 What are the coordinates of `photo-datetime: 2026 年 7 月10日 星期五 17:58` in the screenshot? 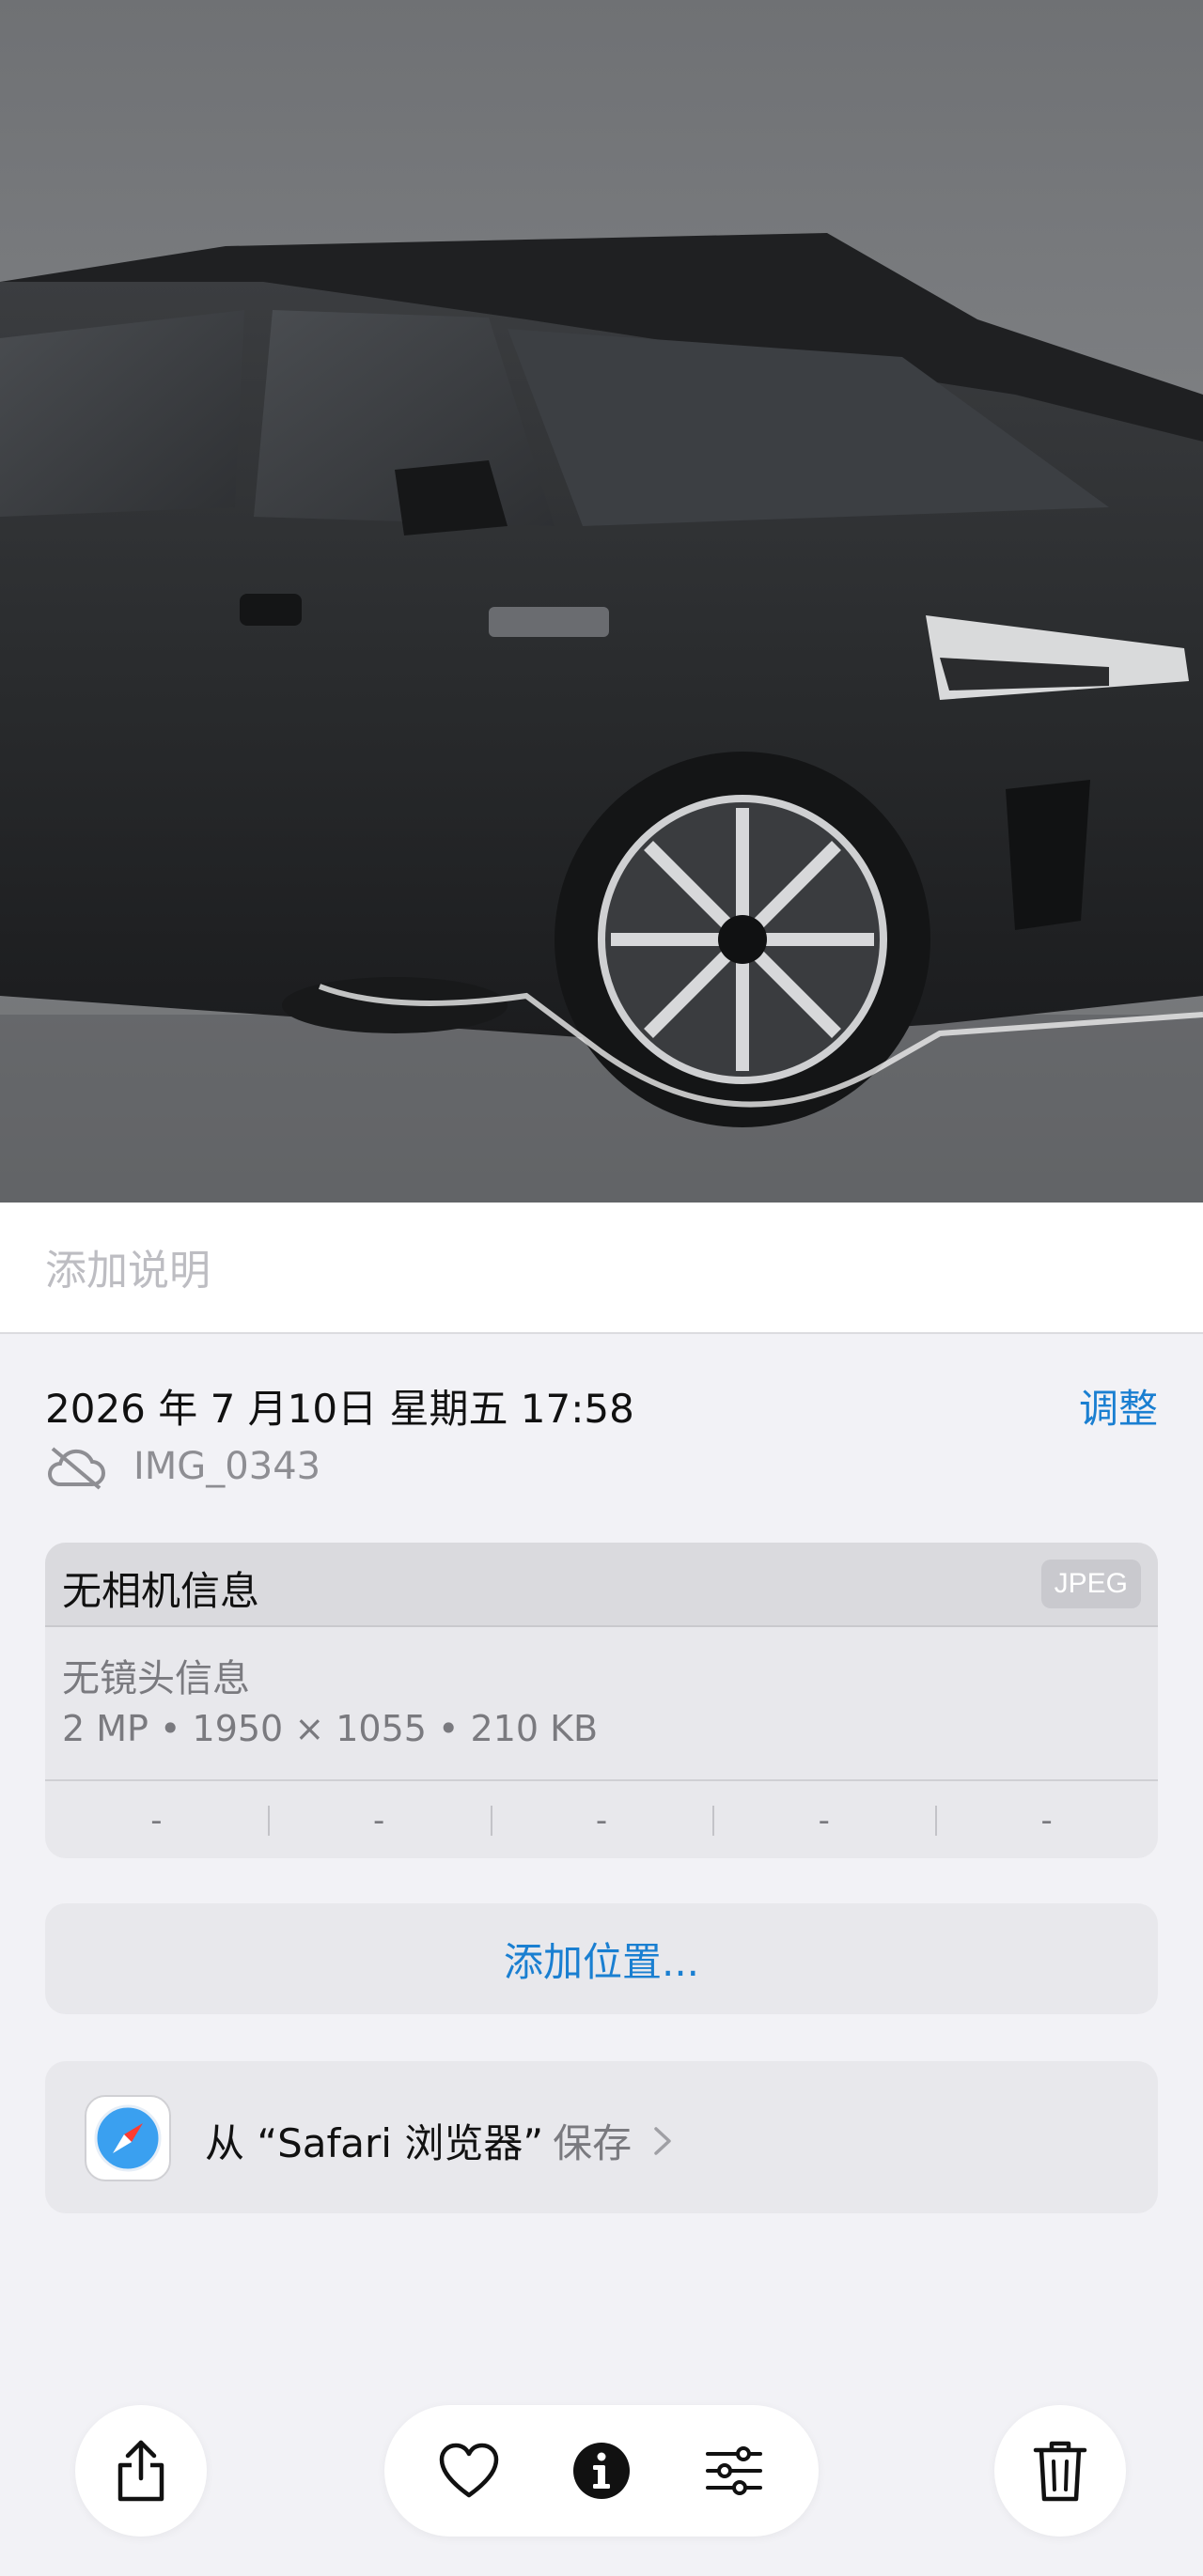 It's located at (339, 1409).